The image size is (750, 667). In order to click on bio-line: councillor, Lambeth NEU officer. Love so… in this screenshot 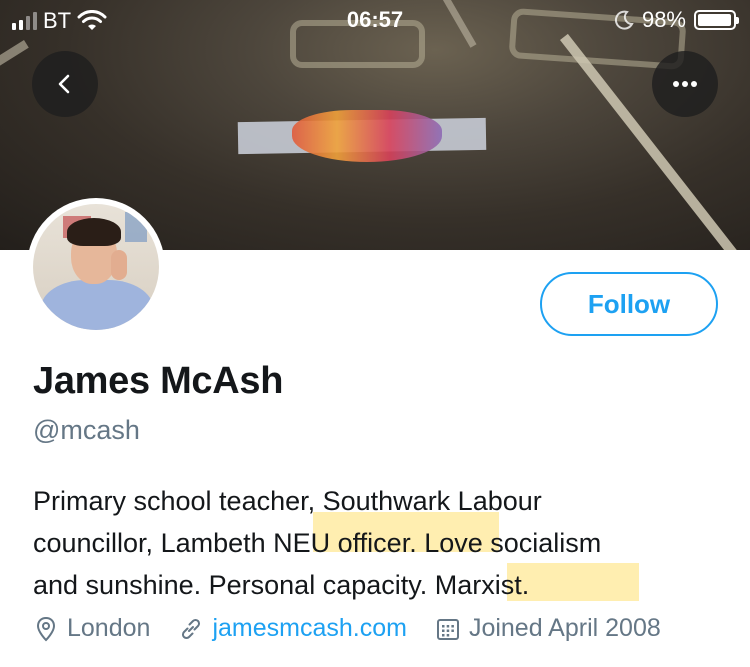, I will do `click(317, 543)`.